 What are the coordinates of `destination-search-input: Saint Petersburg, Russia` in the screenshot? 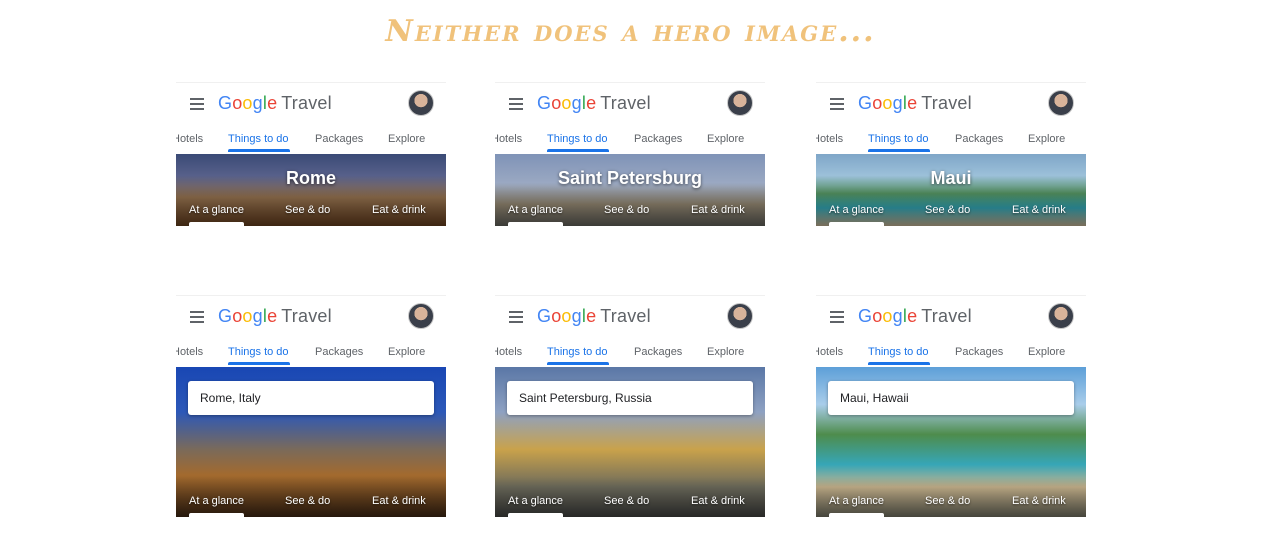 It's located at (630, 398).